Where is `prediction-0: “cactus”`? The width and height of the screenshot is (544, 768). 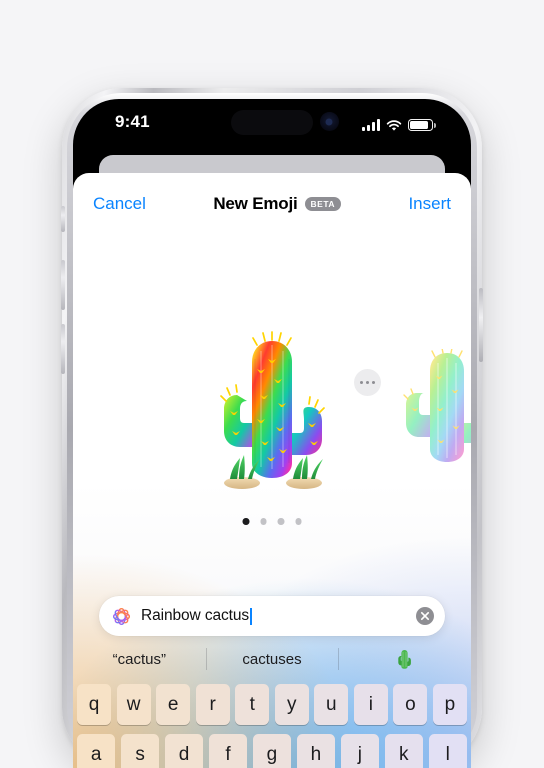 prediction-0: “cactus” is located at coordinates (139, 659).